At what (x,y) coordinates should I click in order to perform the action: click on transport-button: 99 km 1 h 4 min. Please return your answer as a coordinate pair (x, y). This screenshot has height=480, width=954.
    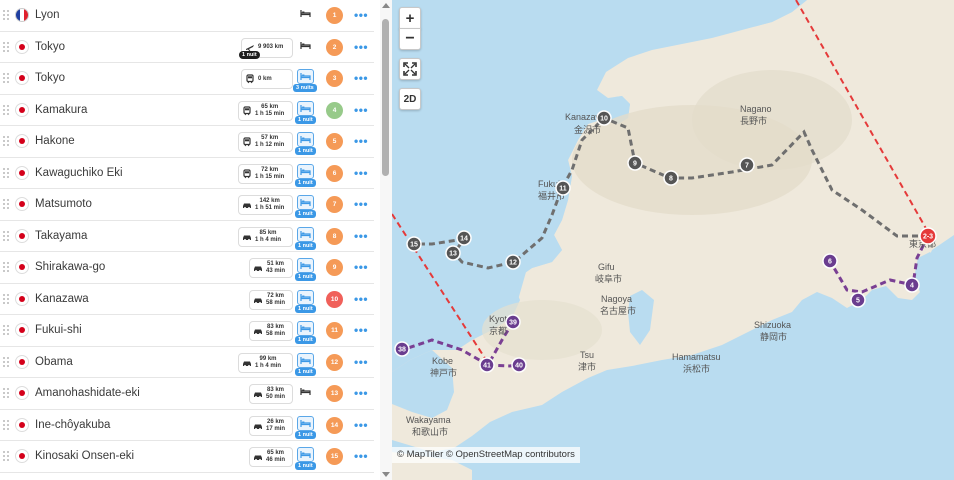
    Looking at the image, I should click on (265, 362).